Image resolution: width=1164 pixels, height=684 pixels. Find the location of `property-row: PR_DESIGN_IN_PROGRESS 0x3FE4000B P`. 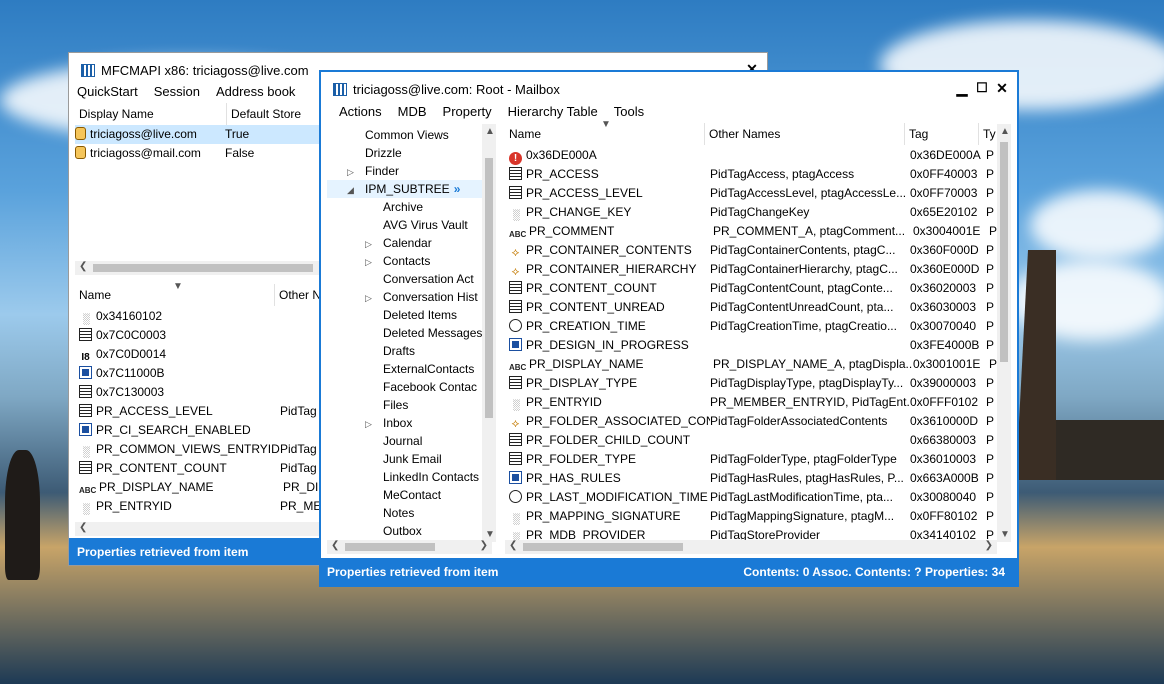

property-row: PR_DESIGN_IN_PROGRESS 0x3FE4000B P is located at coordinates (754, 345).